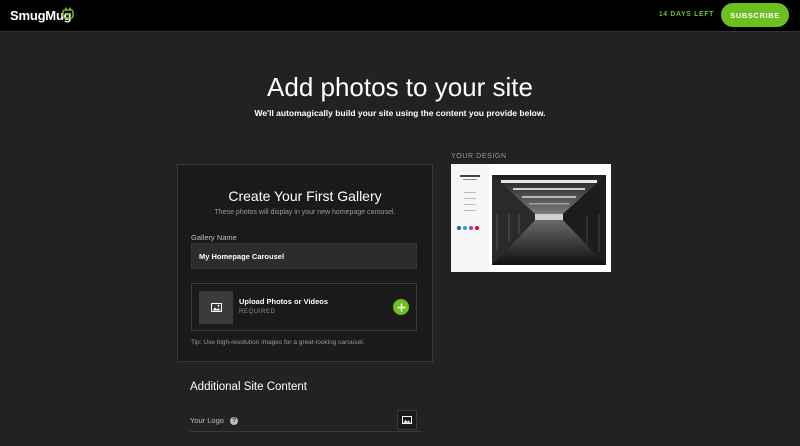 This screenshot has height=446, width=800. I want to click on facebook-icon, so click(459, 228).